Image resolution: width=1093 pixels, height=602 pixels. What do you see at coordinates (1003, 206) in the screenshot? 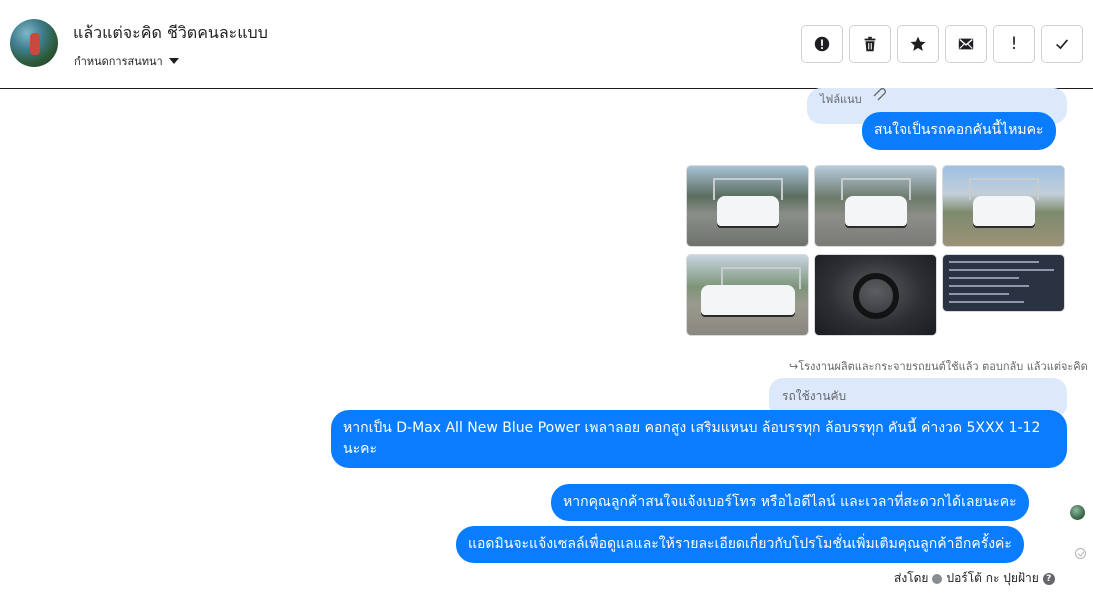
I see `truck-rear-photo` at bounding box center [1003, 206].